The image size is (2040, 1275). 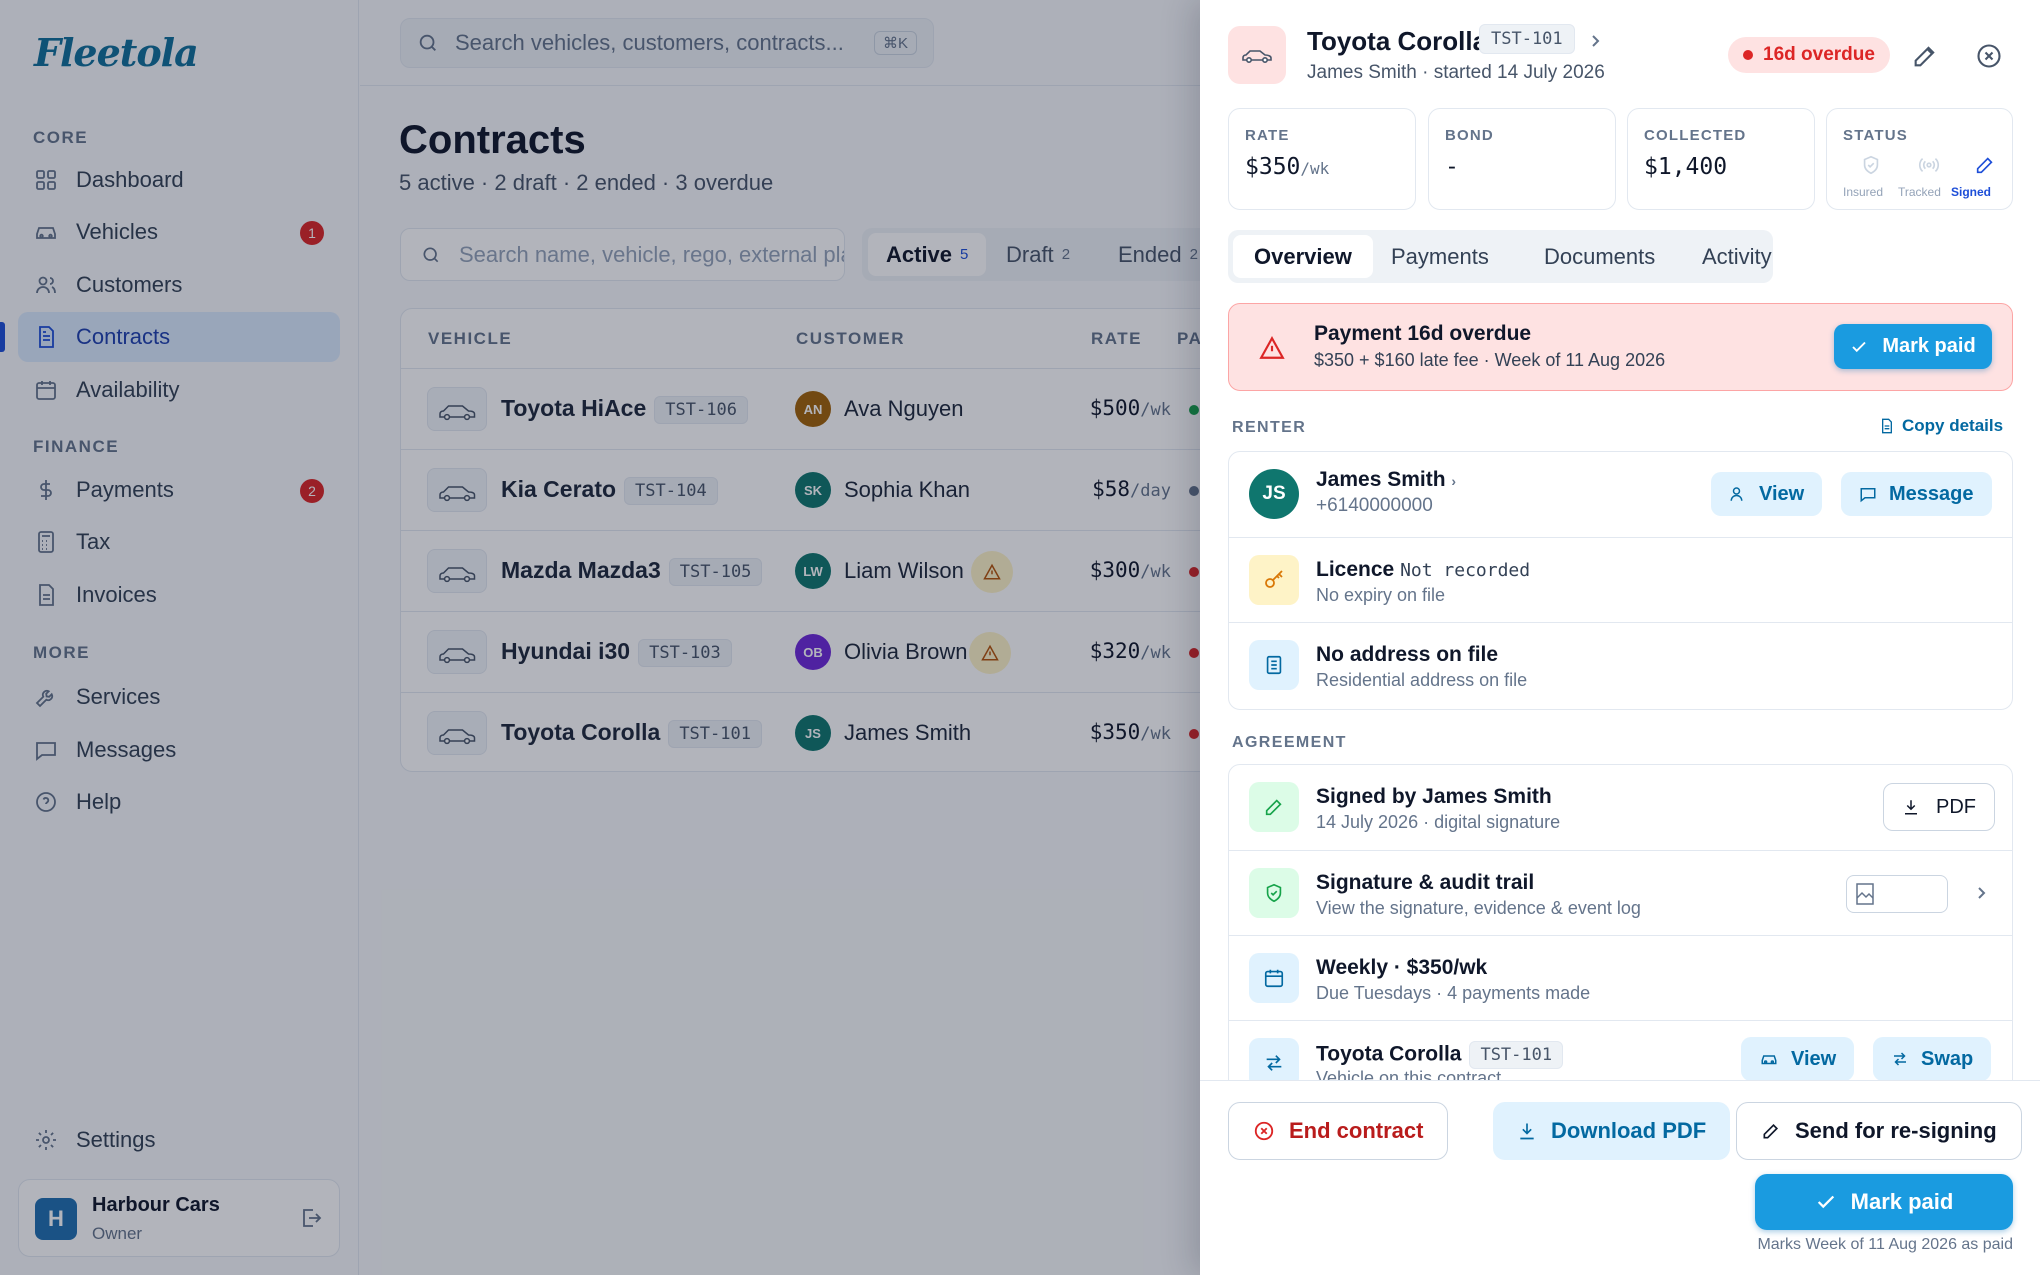 I want to click on tab-payments: Payments, so click(x=1440, y=256).